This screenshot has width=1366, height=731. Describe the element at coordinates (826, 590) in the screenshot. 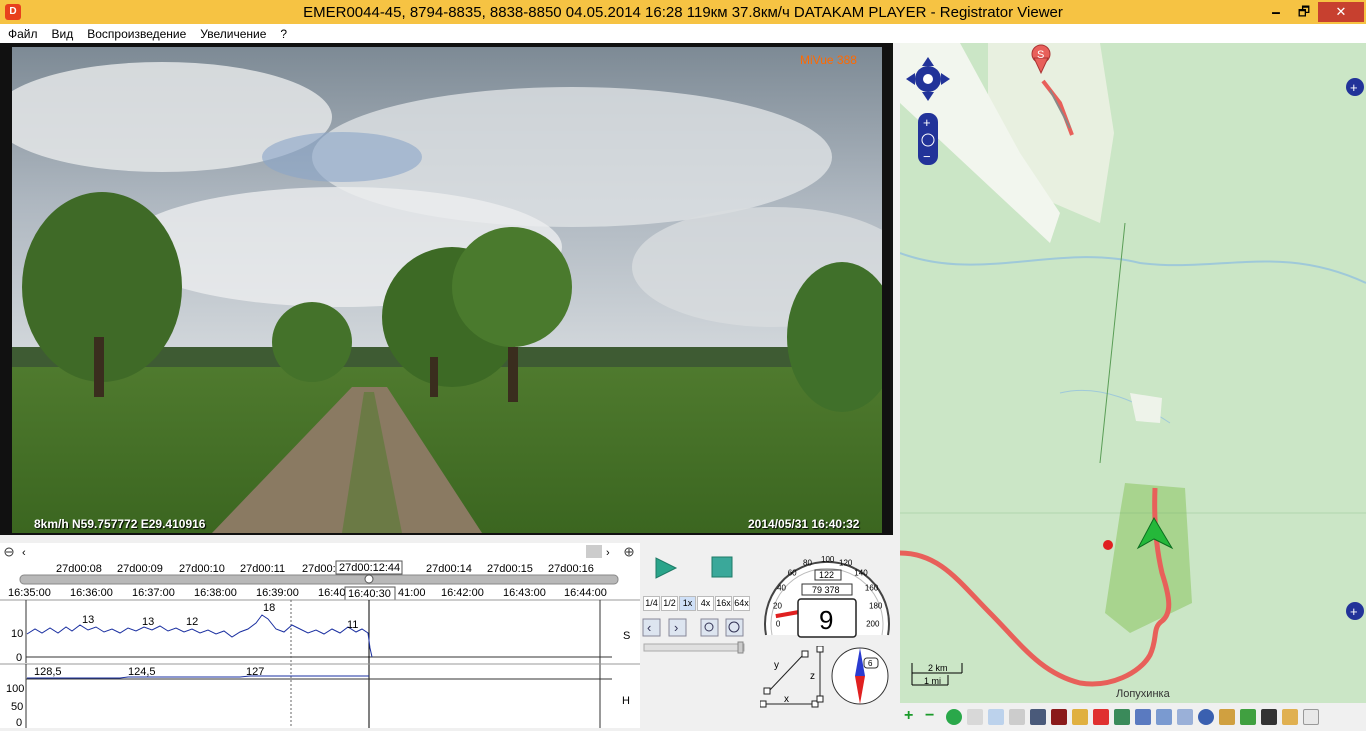

I see `odometer-value: 79 378` at that location.